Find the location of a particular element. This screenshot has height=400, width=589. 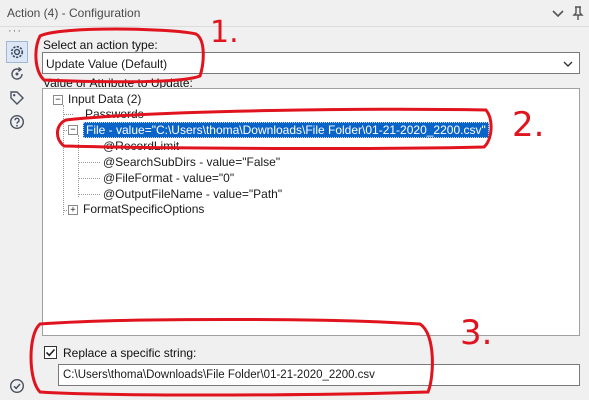

tree-root: Input Data (2) is located at coordinates (104, 99).